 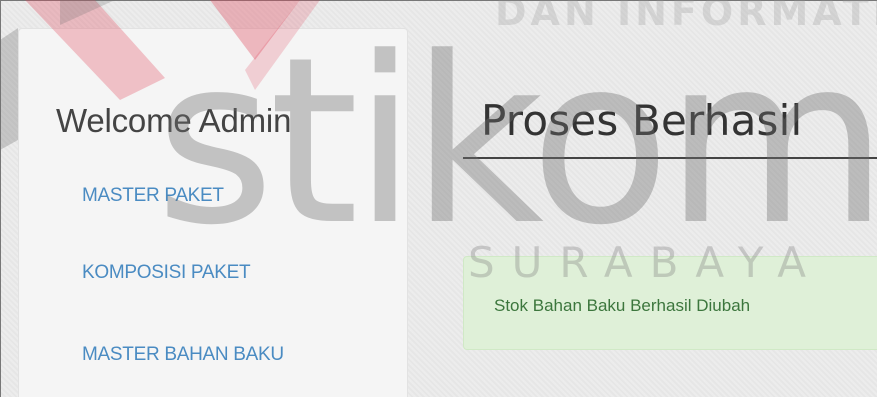 What do you see at coordinates (670, 158) in the screenshot?
I see `title-divider` at bounding box center [670, 158].